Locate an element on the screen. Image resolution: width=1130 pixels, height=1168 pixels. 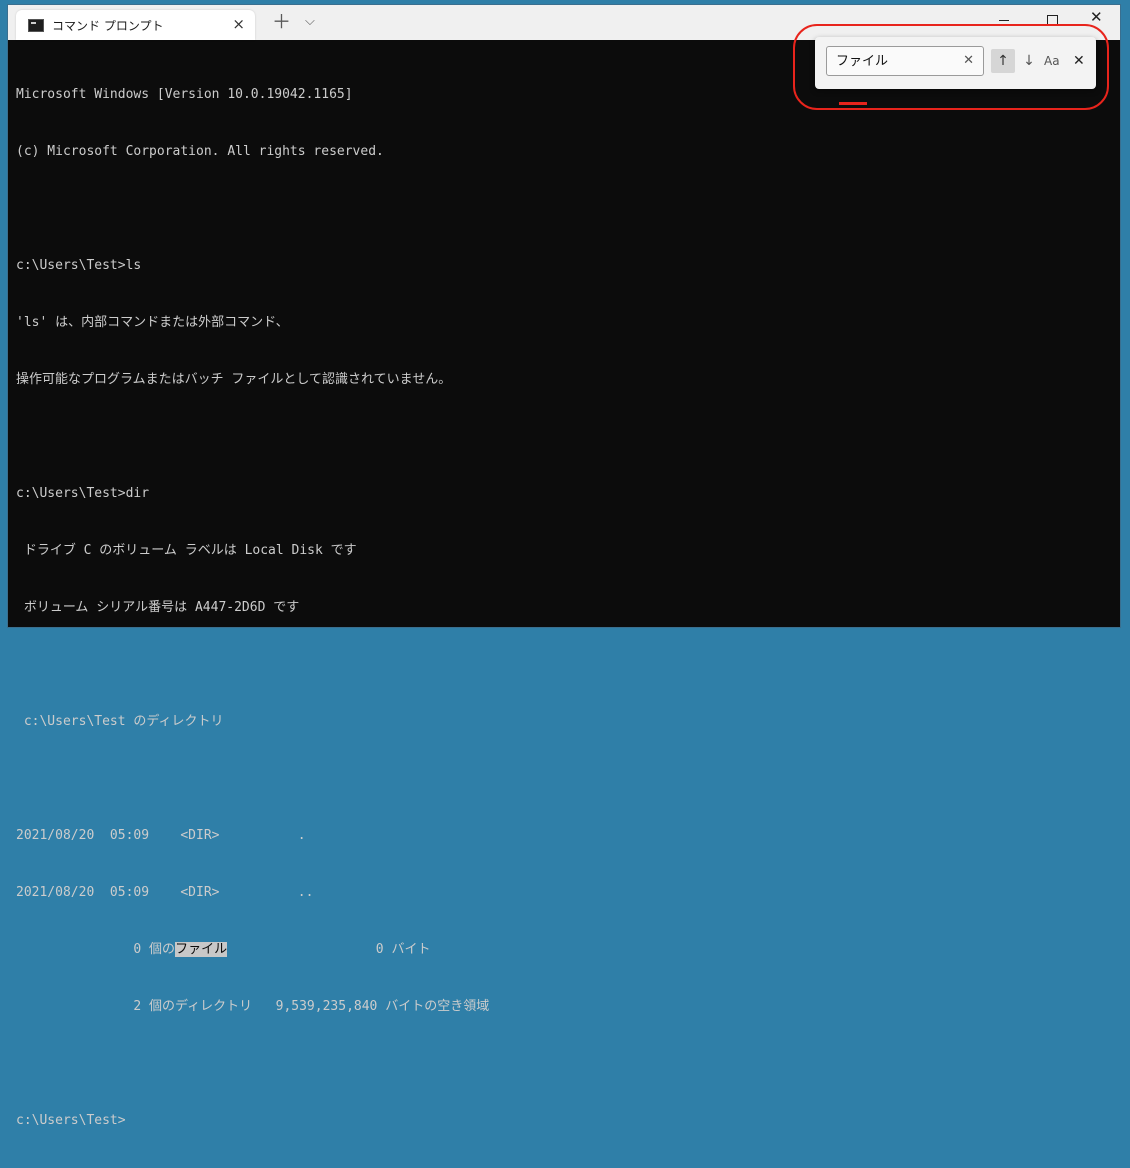
tab-close-icon: × is located at coordinates (238, 24).